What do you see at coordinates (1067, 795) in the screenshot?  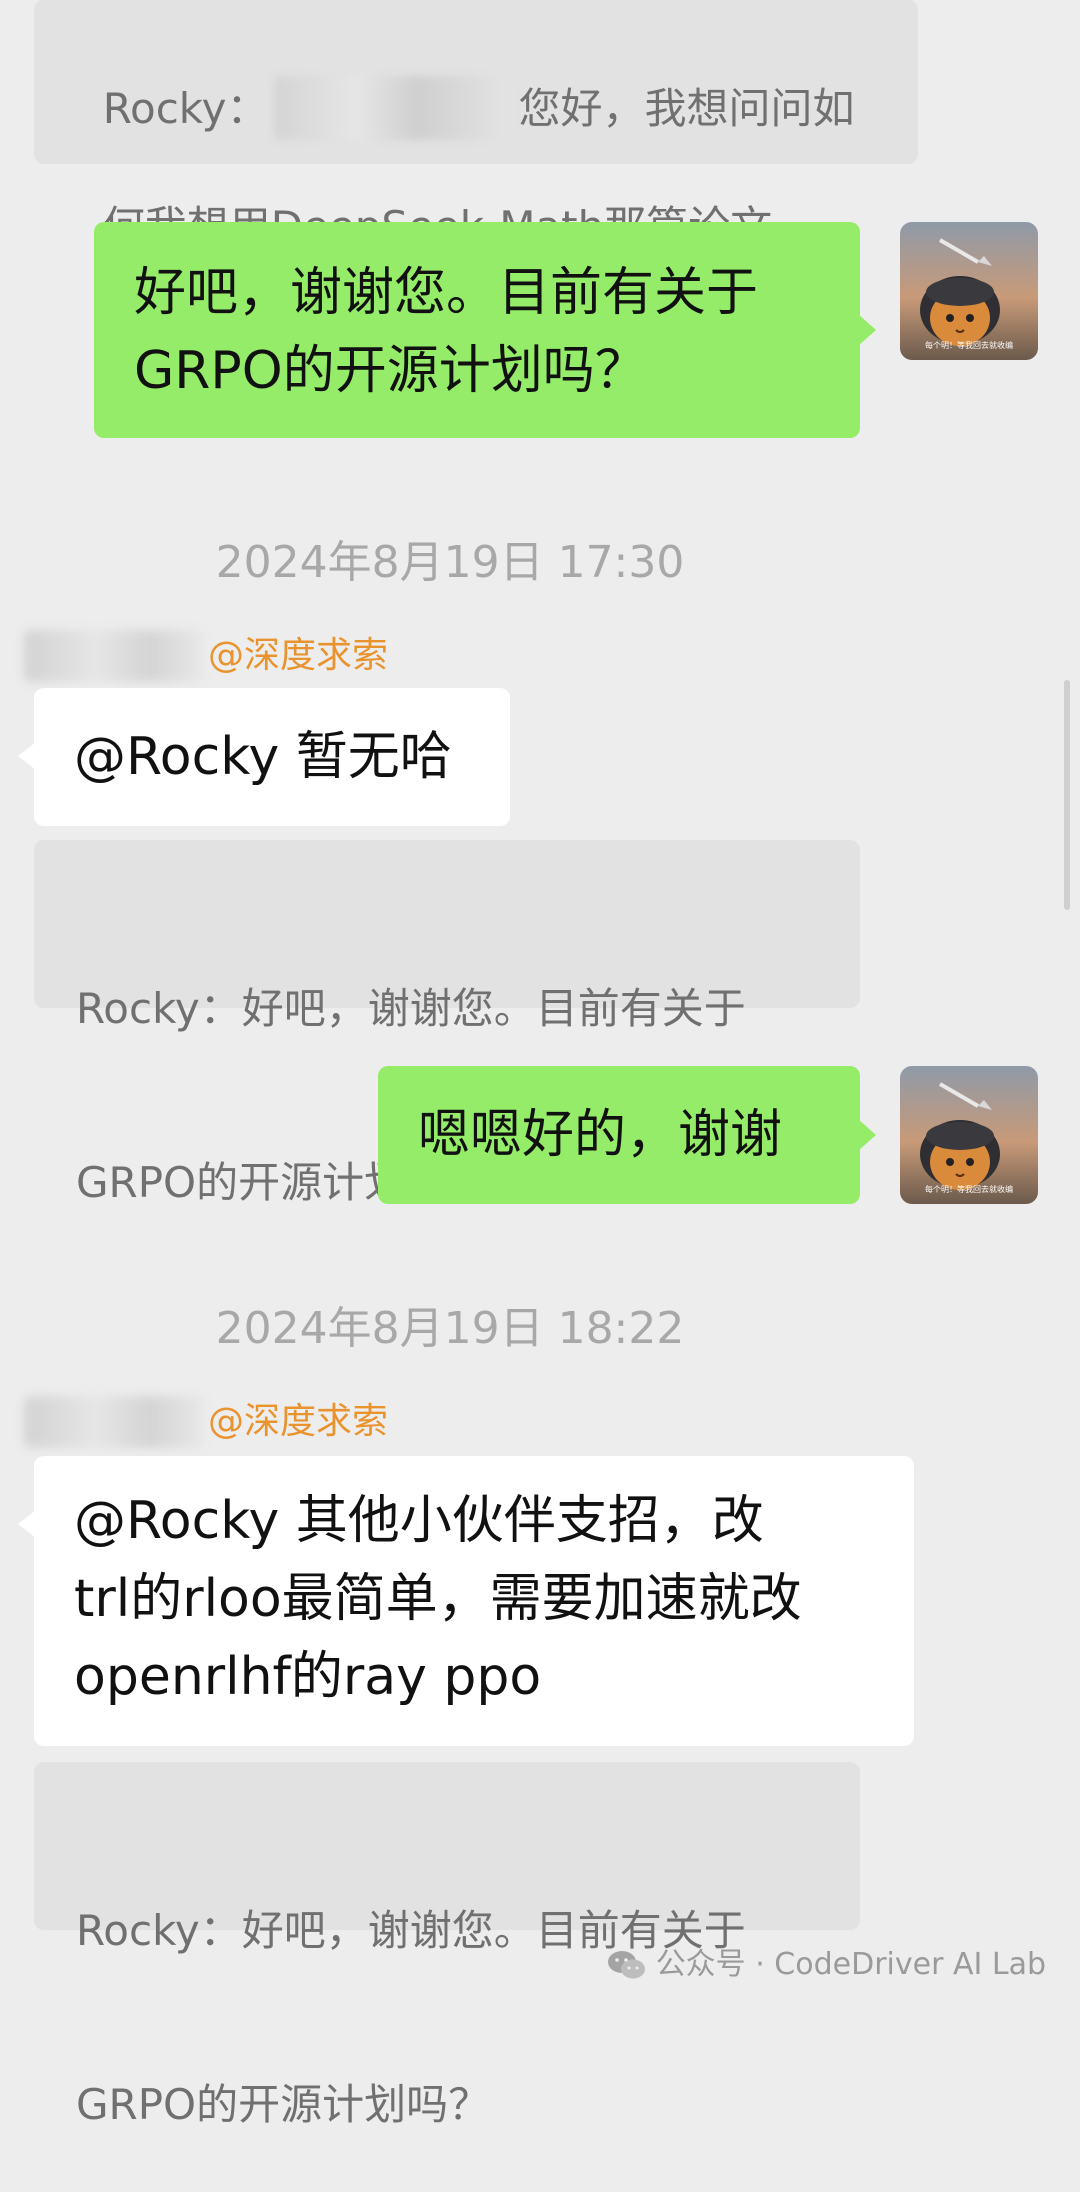 I see `scrollbar` at bounding box center [1067, 795].